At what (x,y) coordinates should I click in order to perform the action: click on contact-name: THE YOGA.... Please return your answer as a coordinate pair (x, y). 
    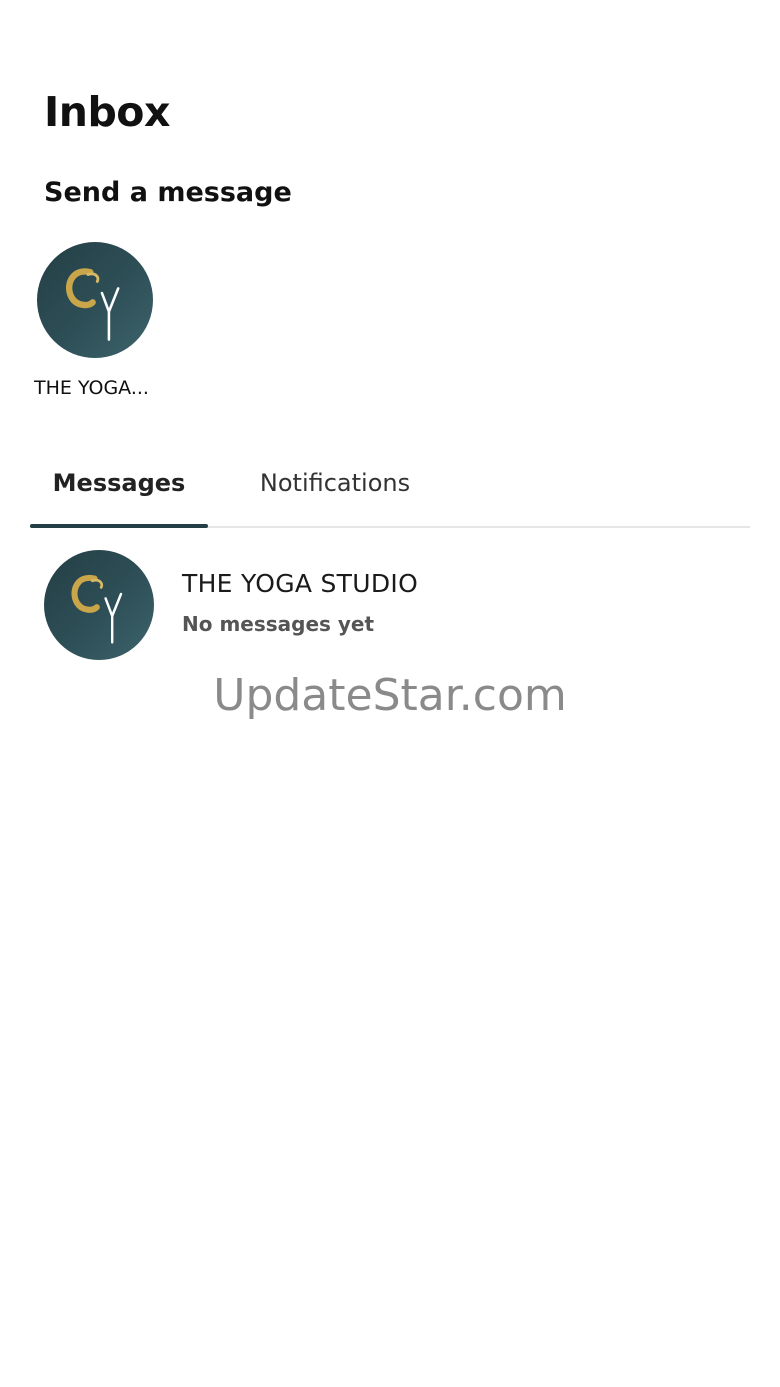
    Looking at the image, I should click on (91, 388).